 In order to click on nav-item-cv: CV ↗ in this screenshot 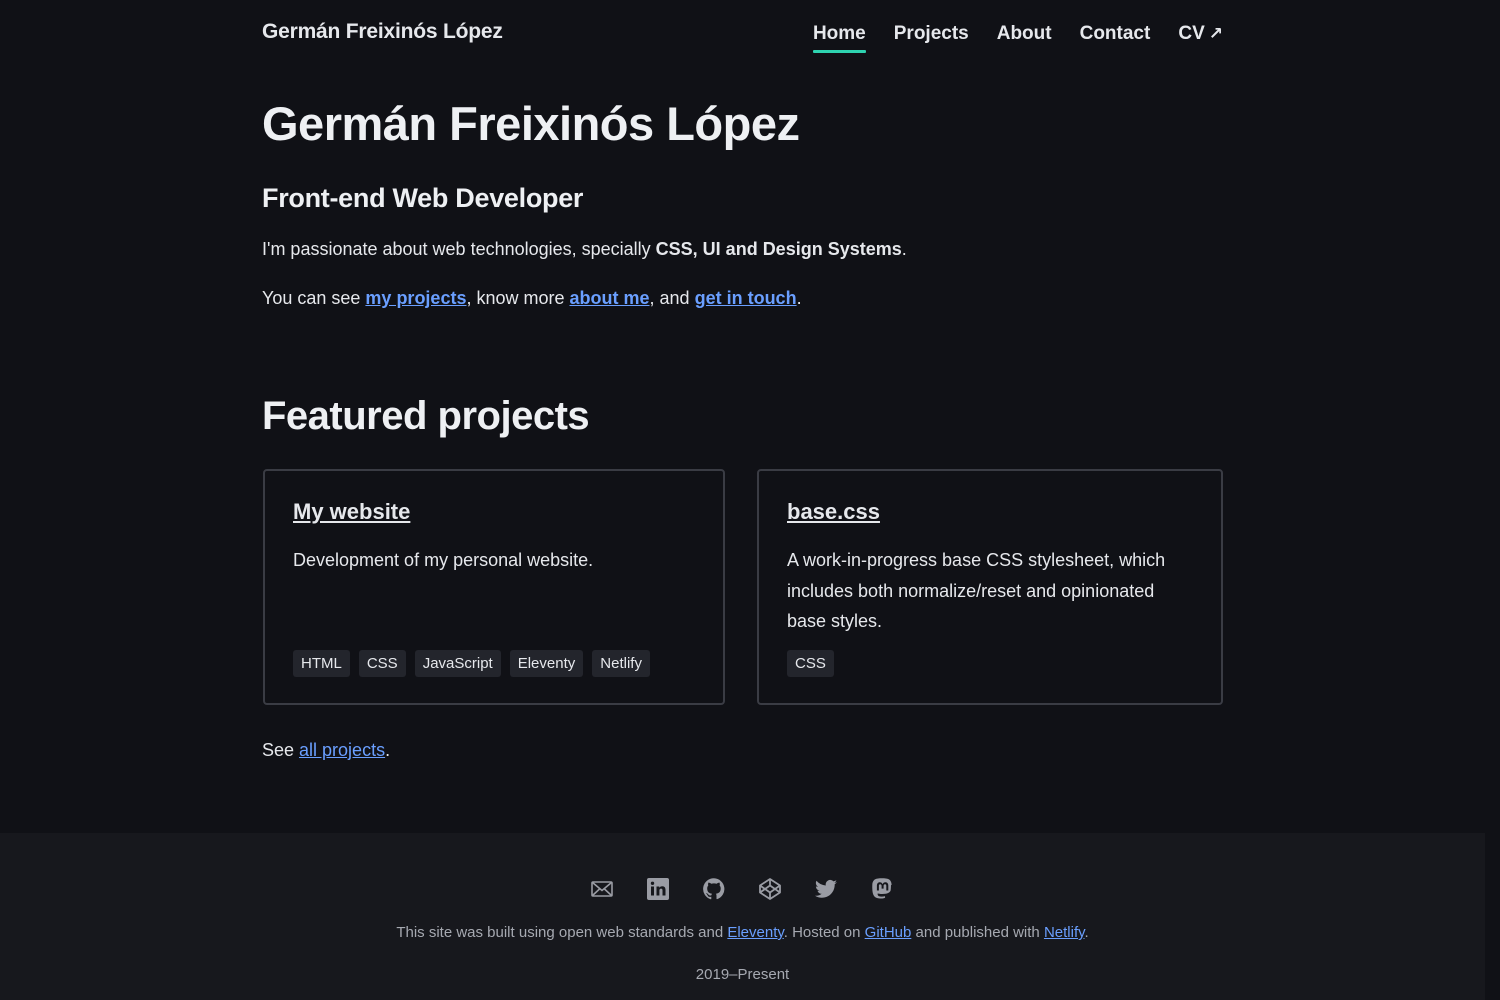, I will do `click(1200, 37)`.